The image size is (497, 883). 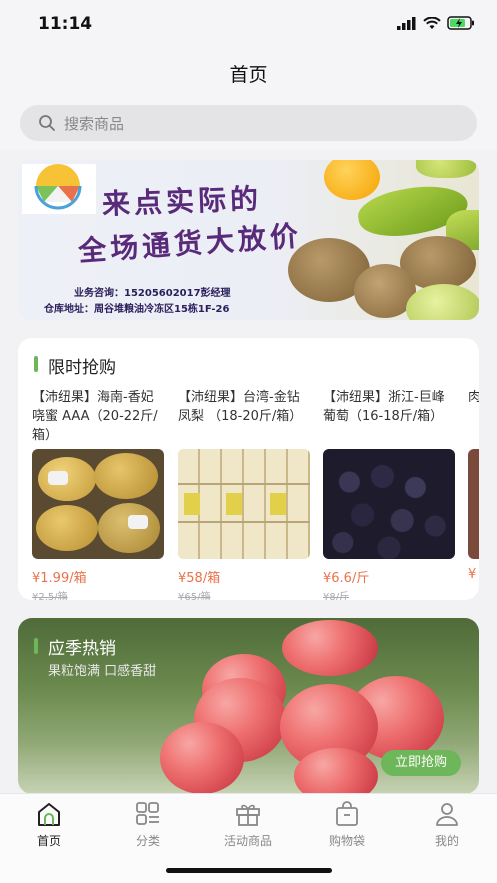 What do you see at coordinates (406, 23) in the screenshot?
I see `signal-icon` at bounding box center [406, 23].